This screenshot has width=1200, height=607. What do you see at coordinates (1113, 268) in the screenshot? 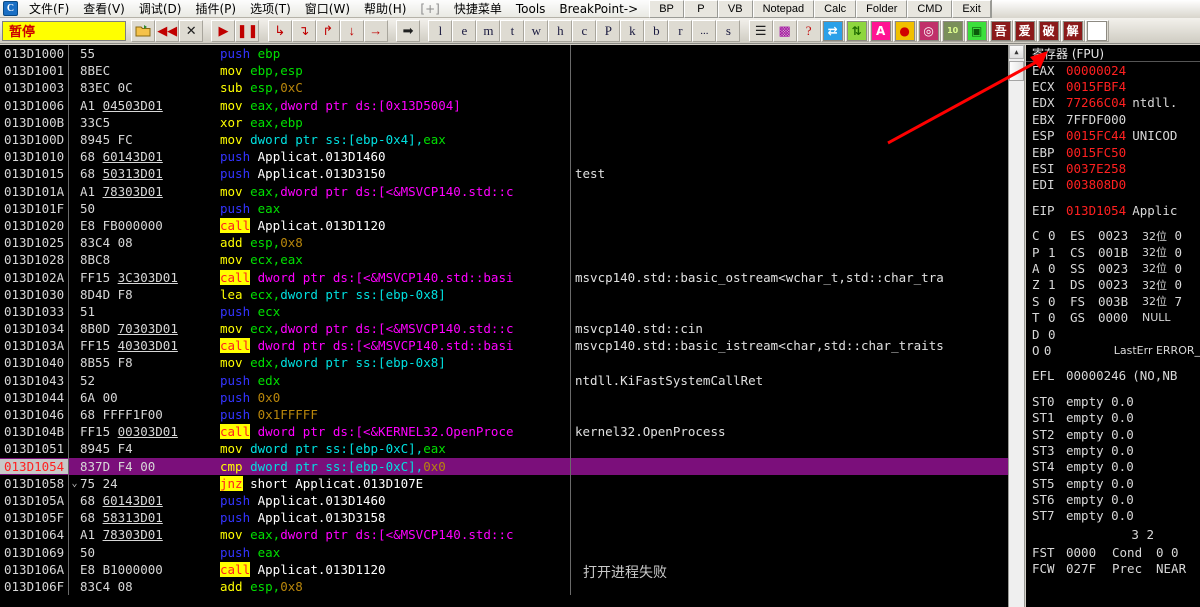
I see `flag-row-a: A 0 SS 0023 32位 0` at bounding box center [1113, 268].